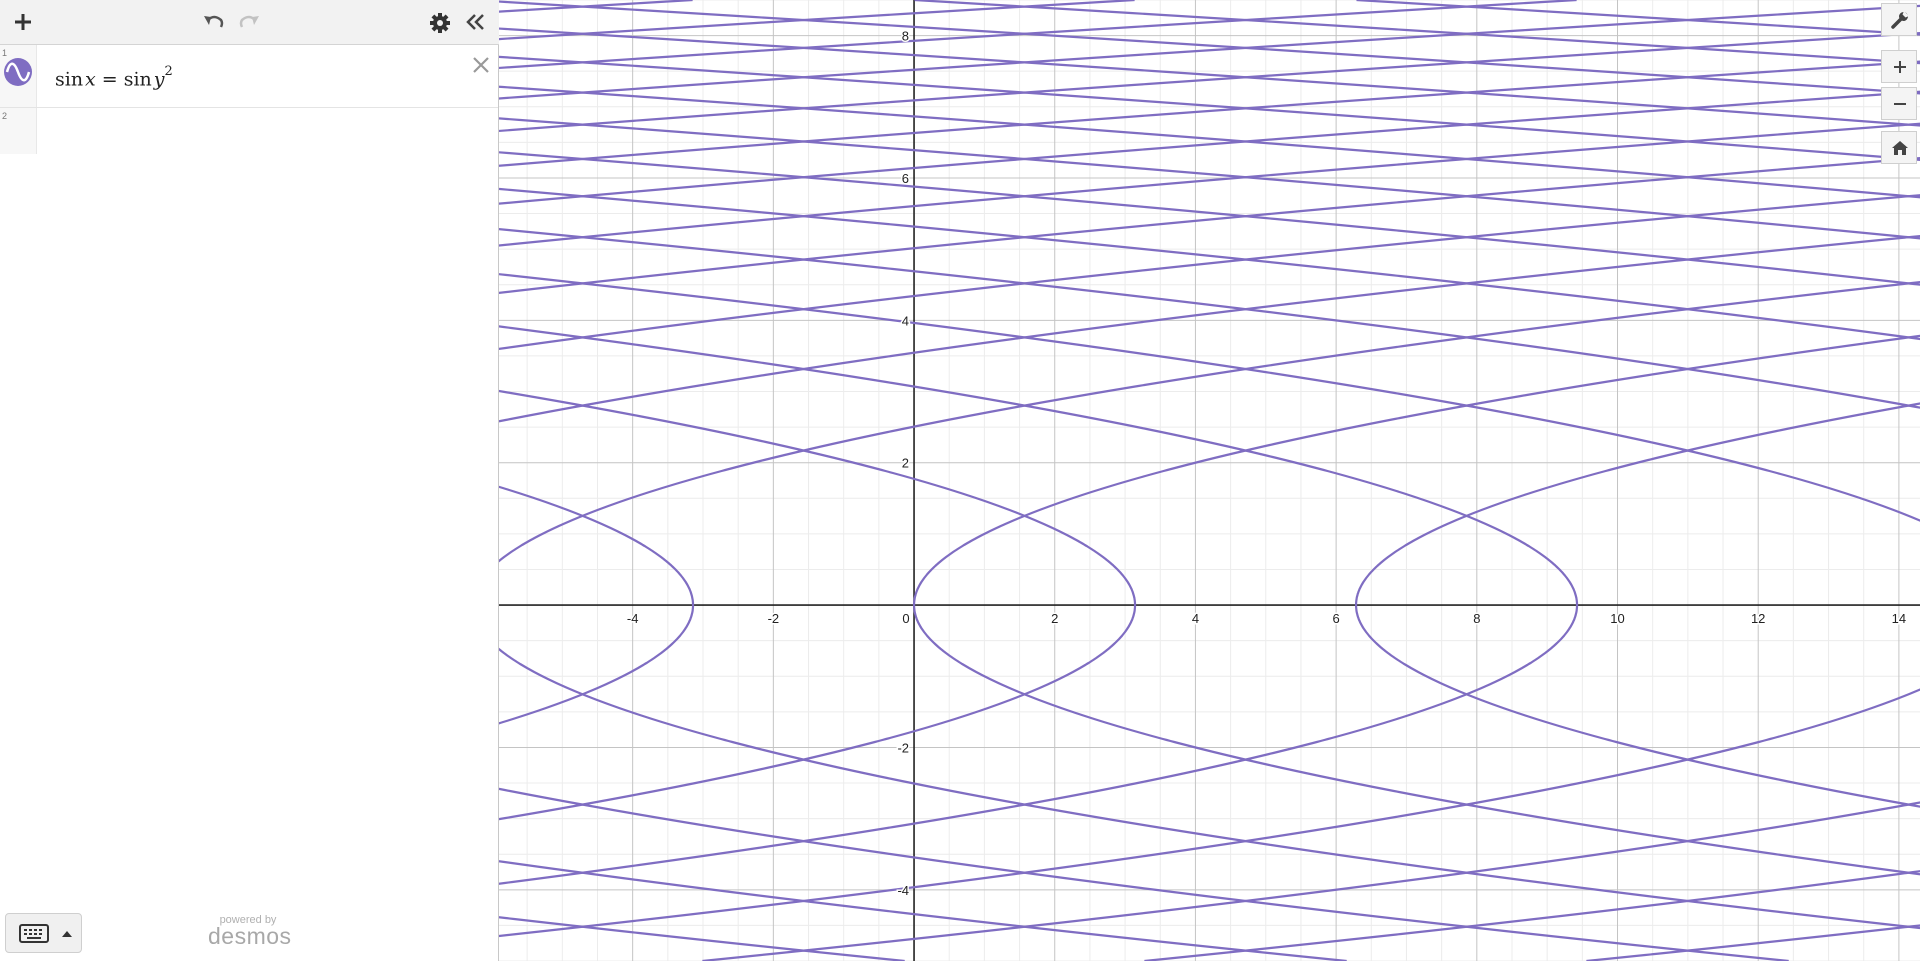 This screenshot has height=961, width=1920. I want to click on wrench-icon, so click(1900, 20).